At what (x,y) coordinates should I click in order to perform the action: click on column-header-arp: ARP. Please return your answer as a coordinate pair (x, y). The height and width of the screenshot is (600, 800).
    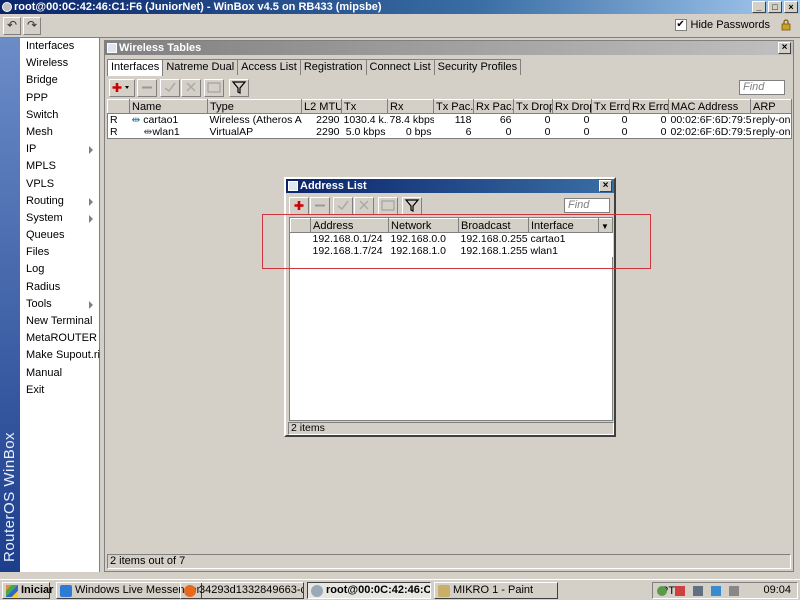
    Looking at the image, I should click on (771, 106).